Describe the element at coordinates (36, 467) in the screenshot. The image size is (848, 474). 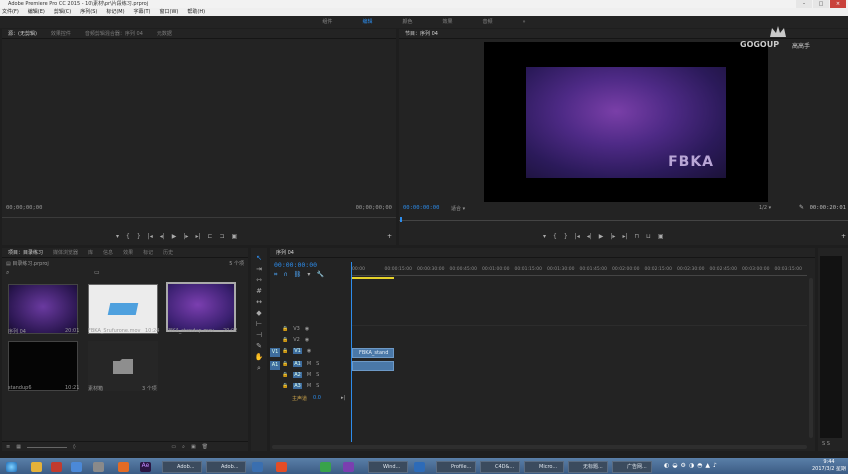
I see `explorer-icon` at that location.